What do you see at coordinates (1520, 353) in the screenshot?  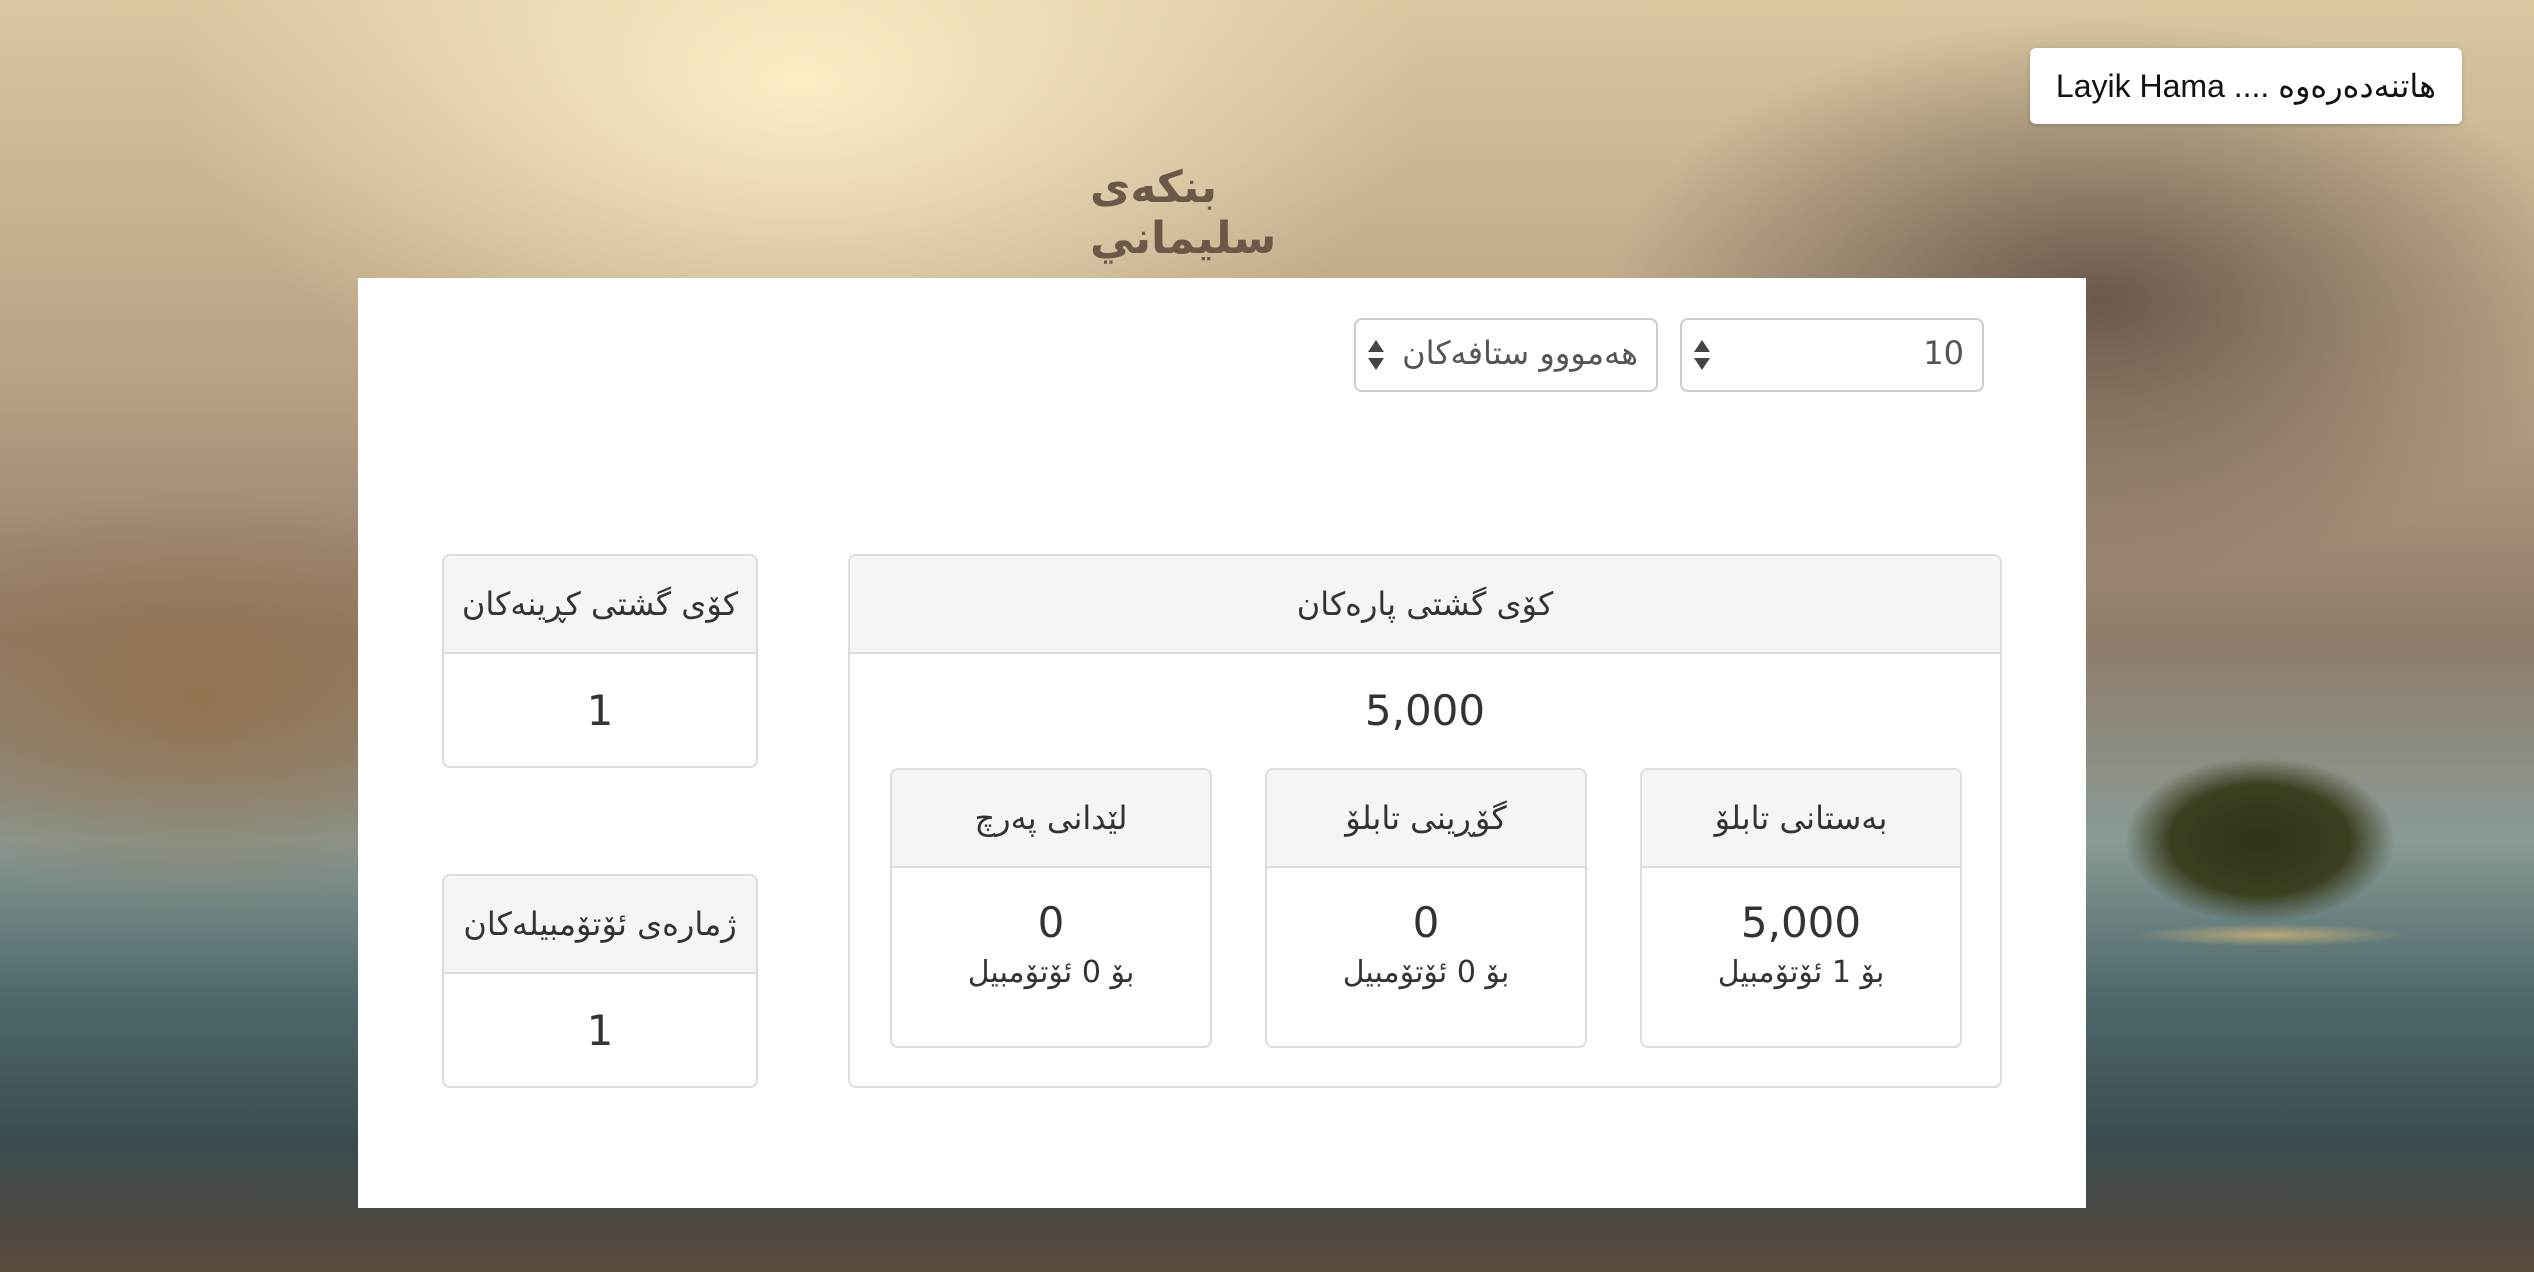 I see `staff-filter-value: هەمووو ستافەکان` at bounding box center [1520, 353].